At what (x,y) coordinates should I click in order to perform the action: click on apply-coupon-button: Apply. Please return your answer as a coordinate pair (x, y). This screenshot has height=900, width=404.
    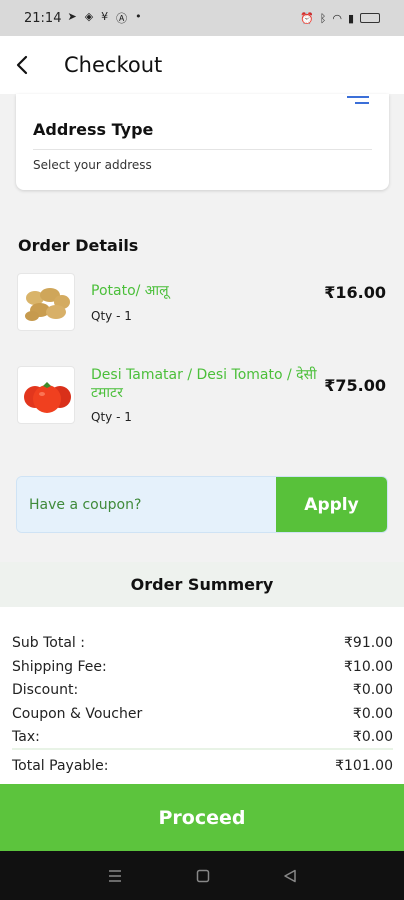
    Looking at the image, I should click on (331, 504).